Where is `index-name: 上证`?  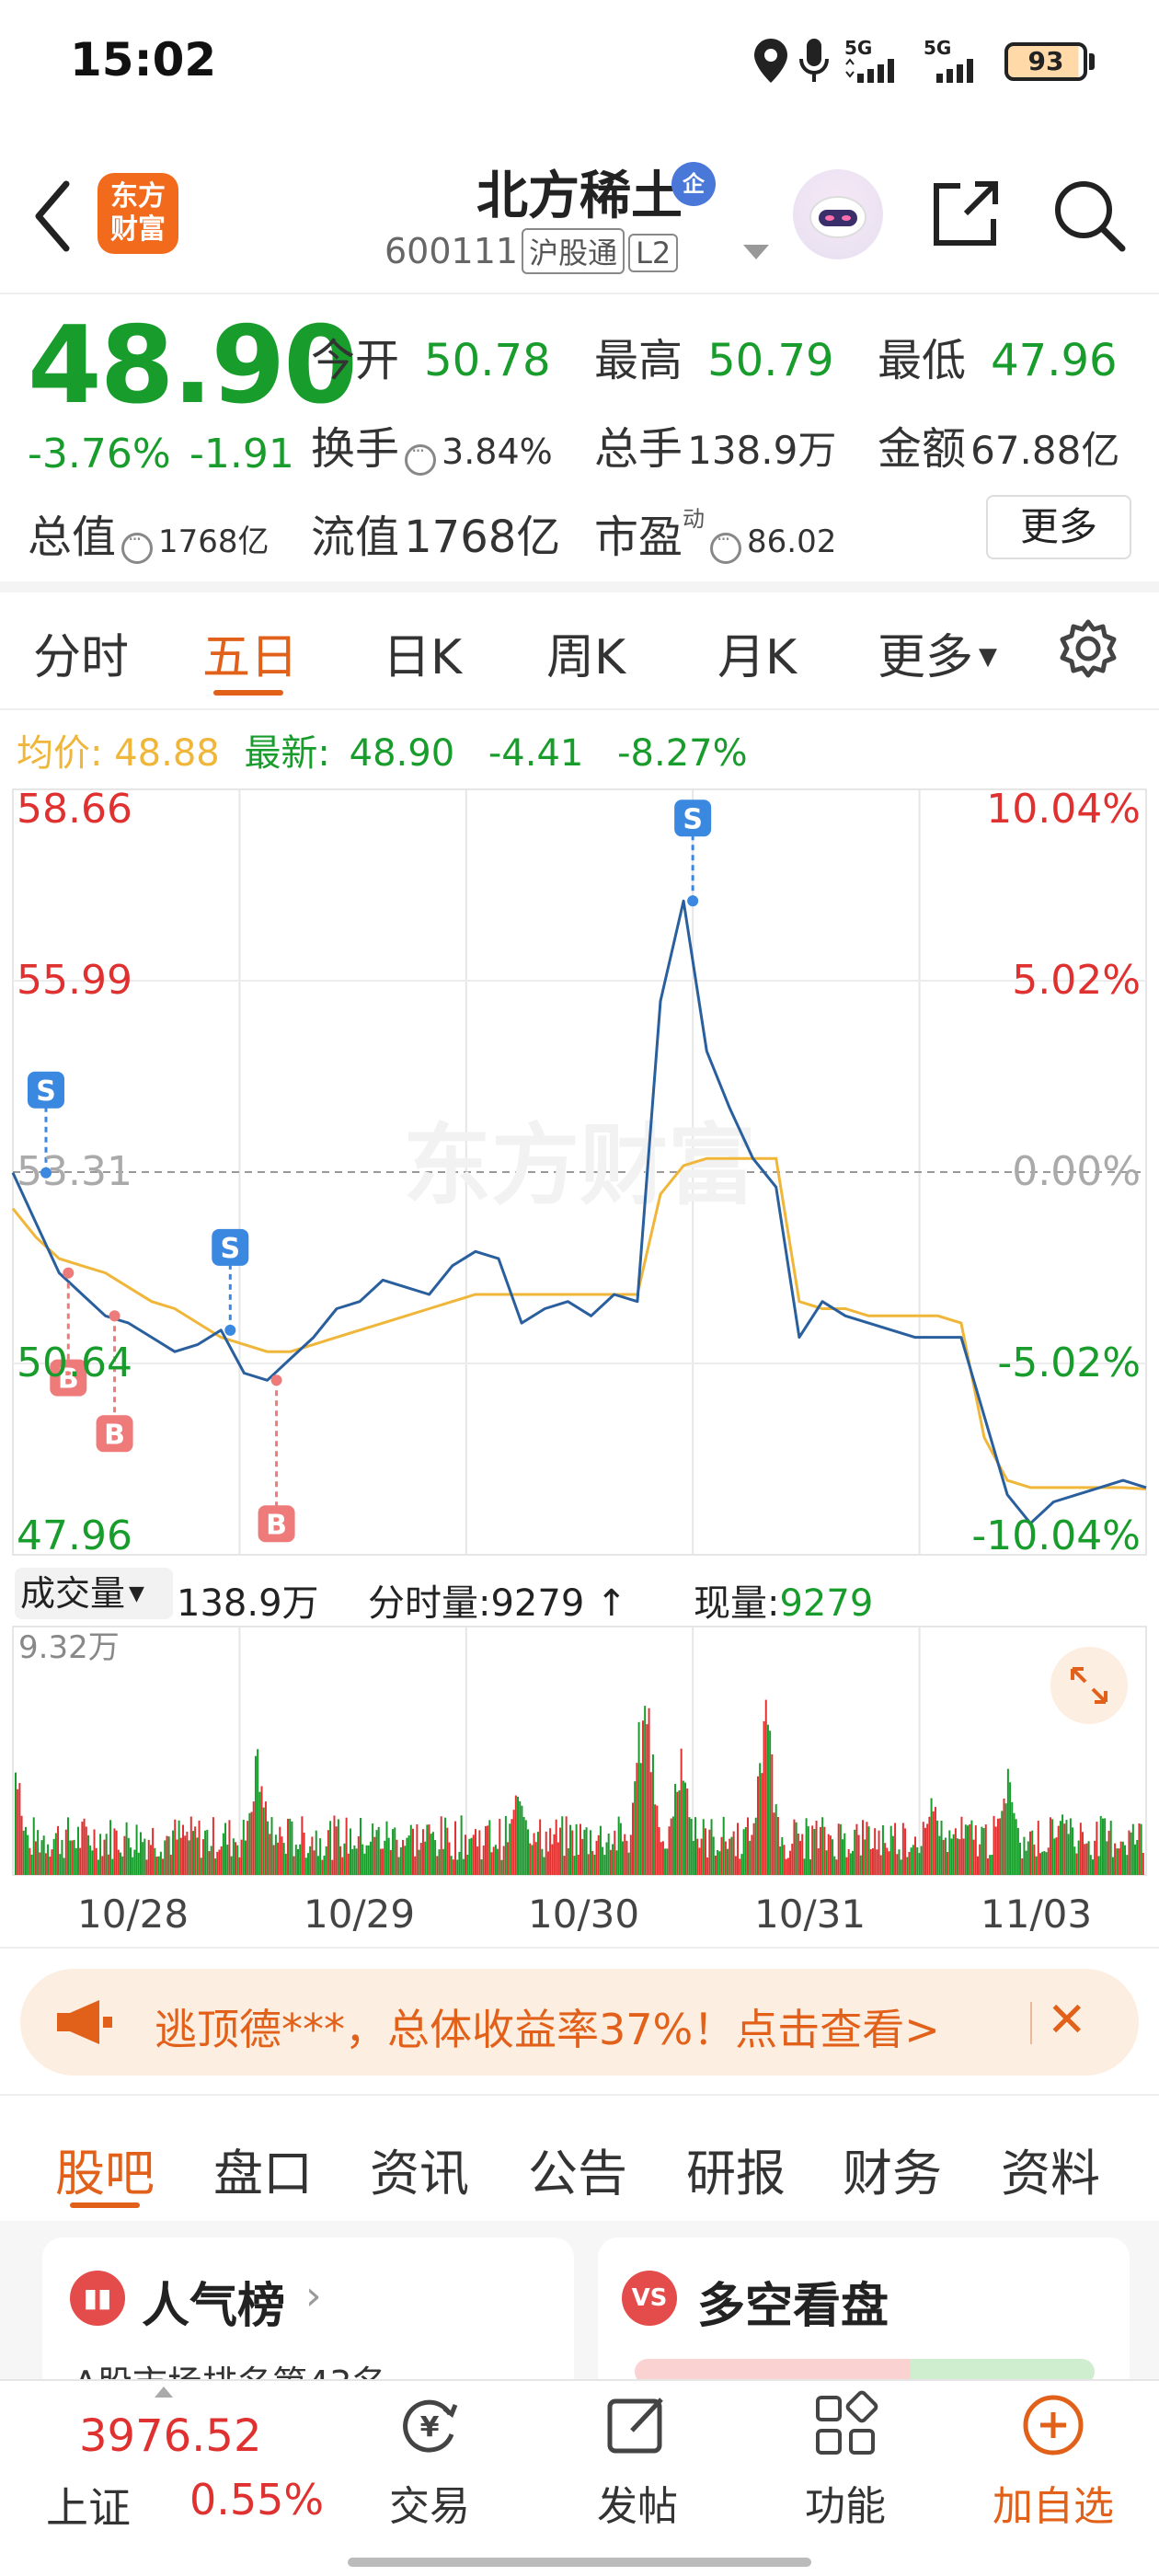
index-name: 上证 is located at coordinates (88, 2505).